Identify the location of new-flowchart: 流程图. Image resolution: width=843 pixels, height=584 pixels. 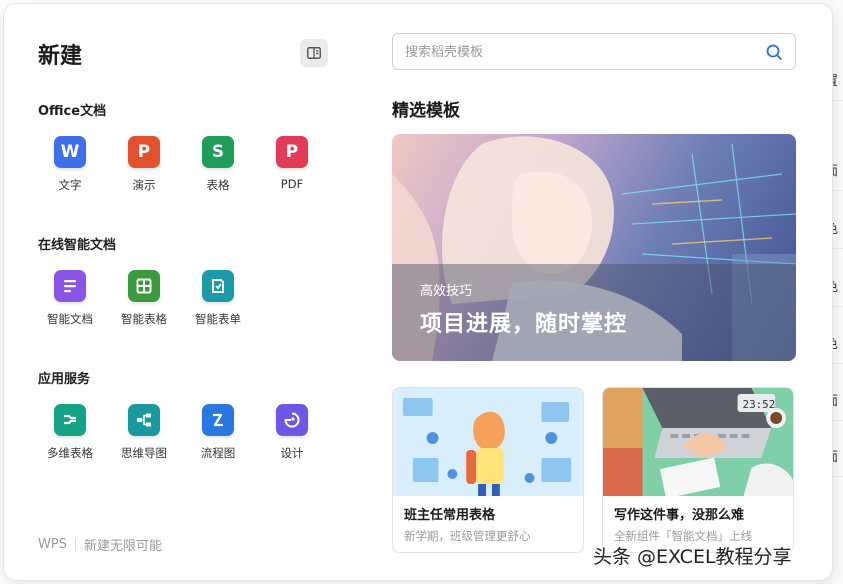
(218, 432).